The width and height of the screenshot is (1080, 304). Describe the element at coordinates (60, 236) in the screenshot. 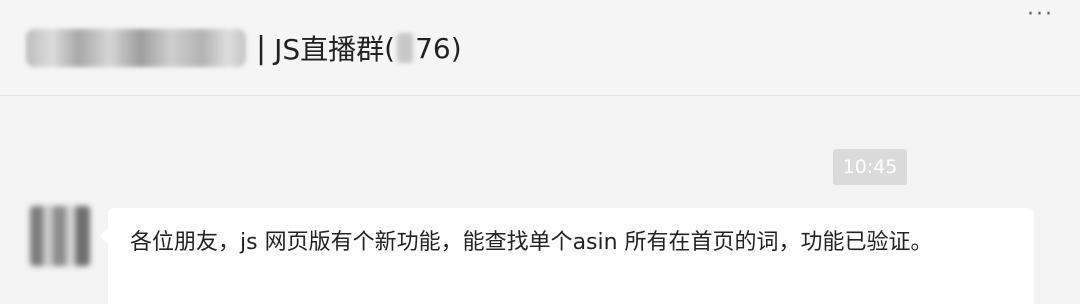

I see `avatar` at that location.